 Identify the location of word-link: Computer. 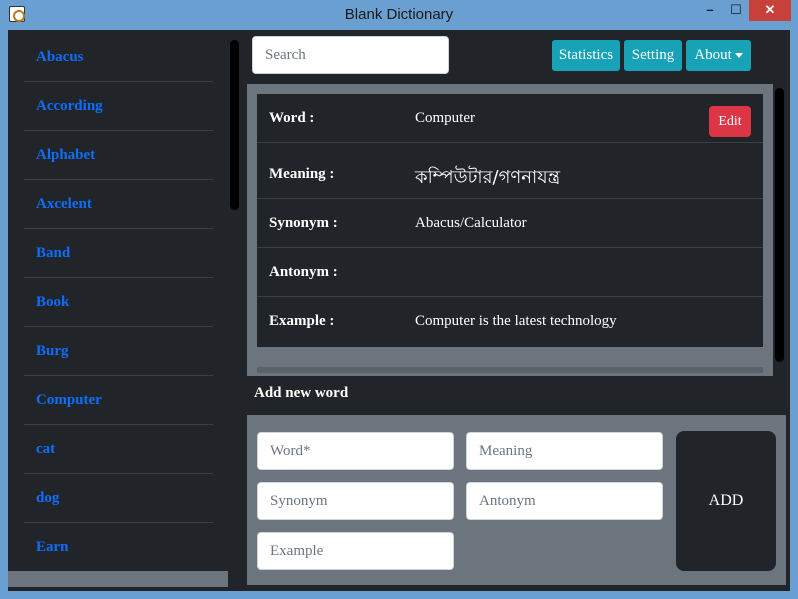
(69, 400).